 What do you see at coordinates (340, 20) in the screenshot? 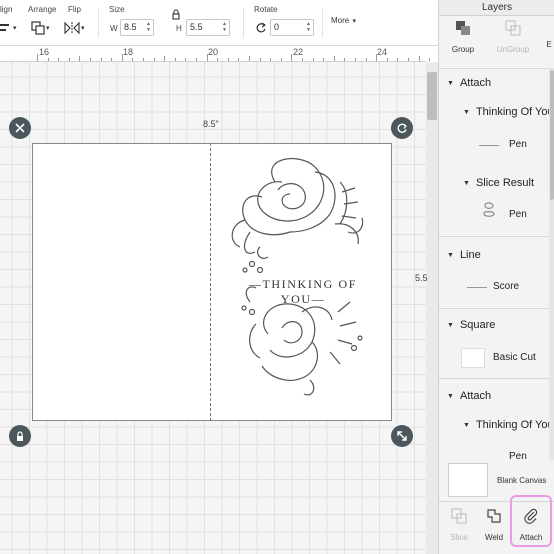
I see `more-label: More` at bounding box center [340, 20].